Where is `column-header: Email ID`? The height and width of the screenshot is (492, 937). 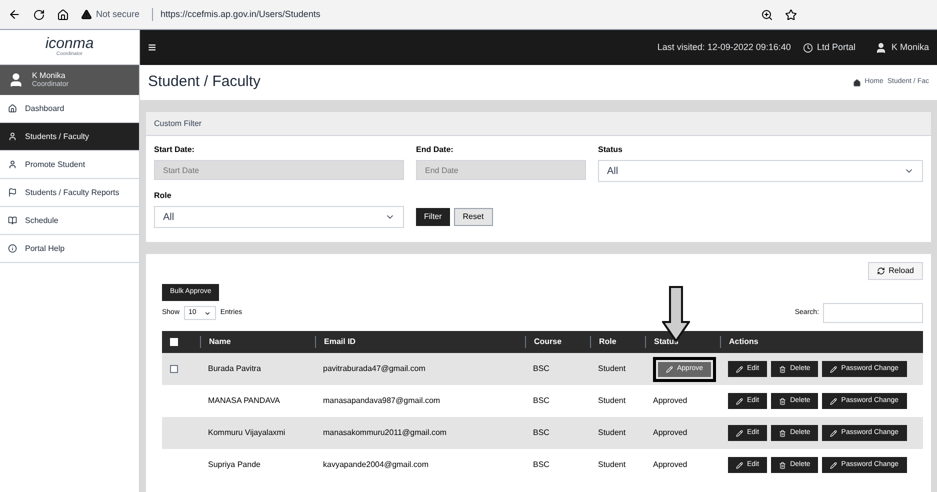 column-header: Email ID is located at coordinates (420, 342).